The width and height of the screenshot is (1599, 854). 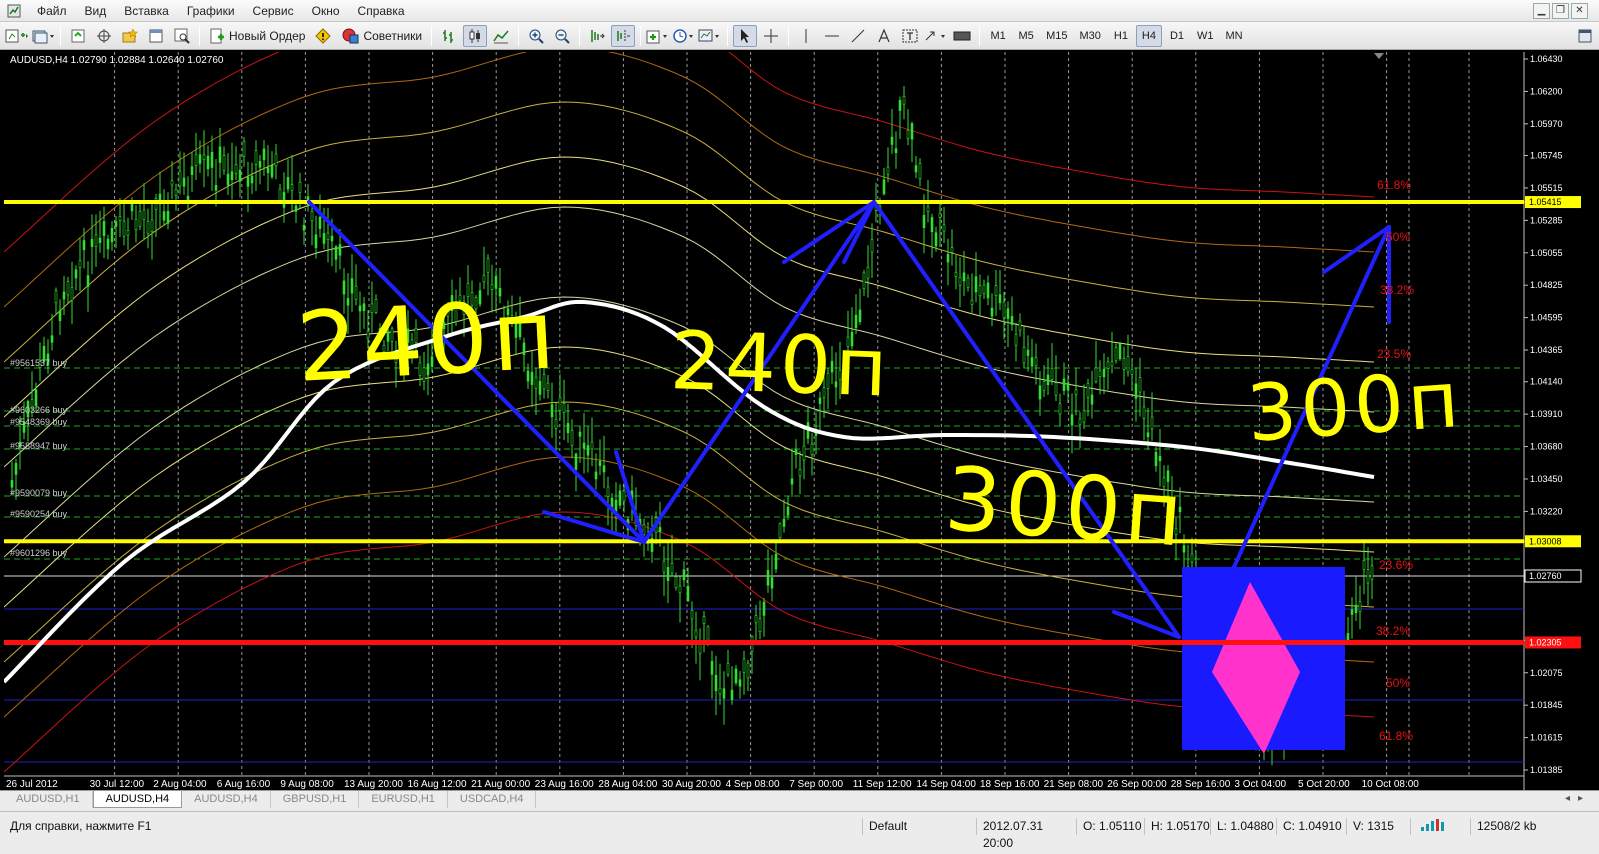 I want to click on crosshair-tool-button, so click(x=771, y=36).